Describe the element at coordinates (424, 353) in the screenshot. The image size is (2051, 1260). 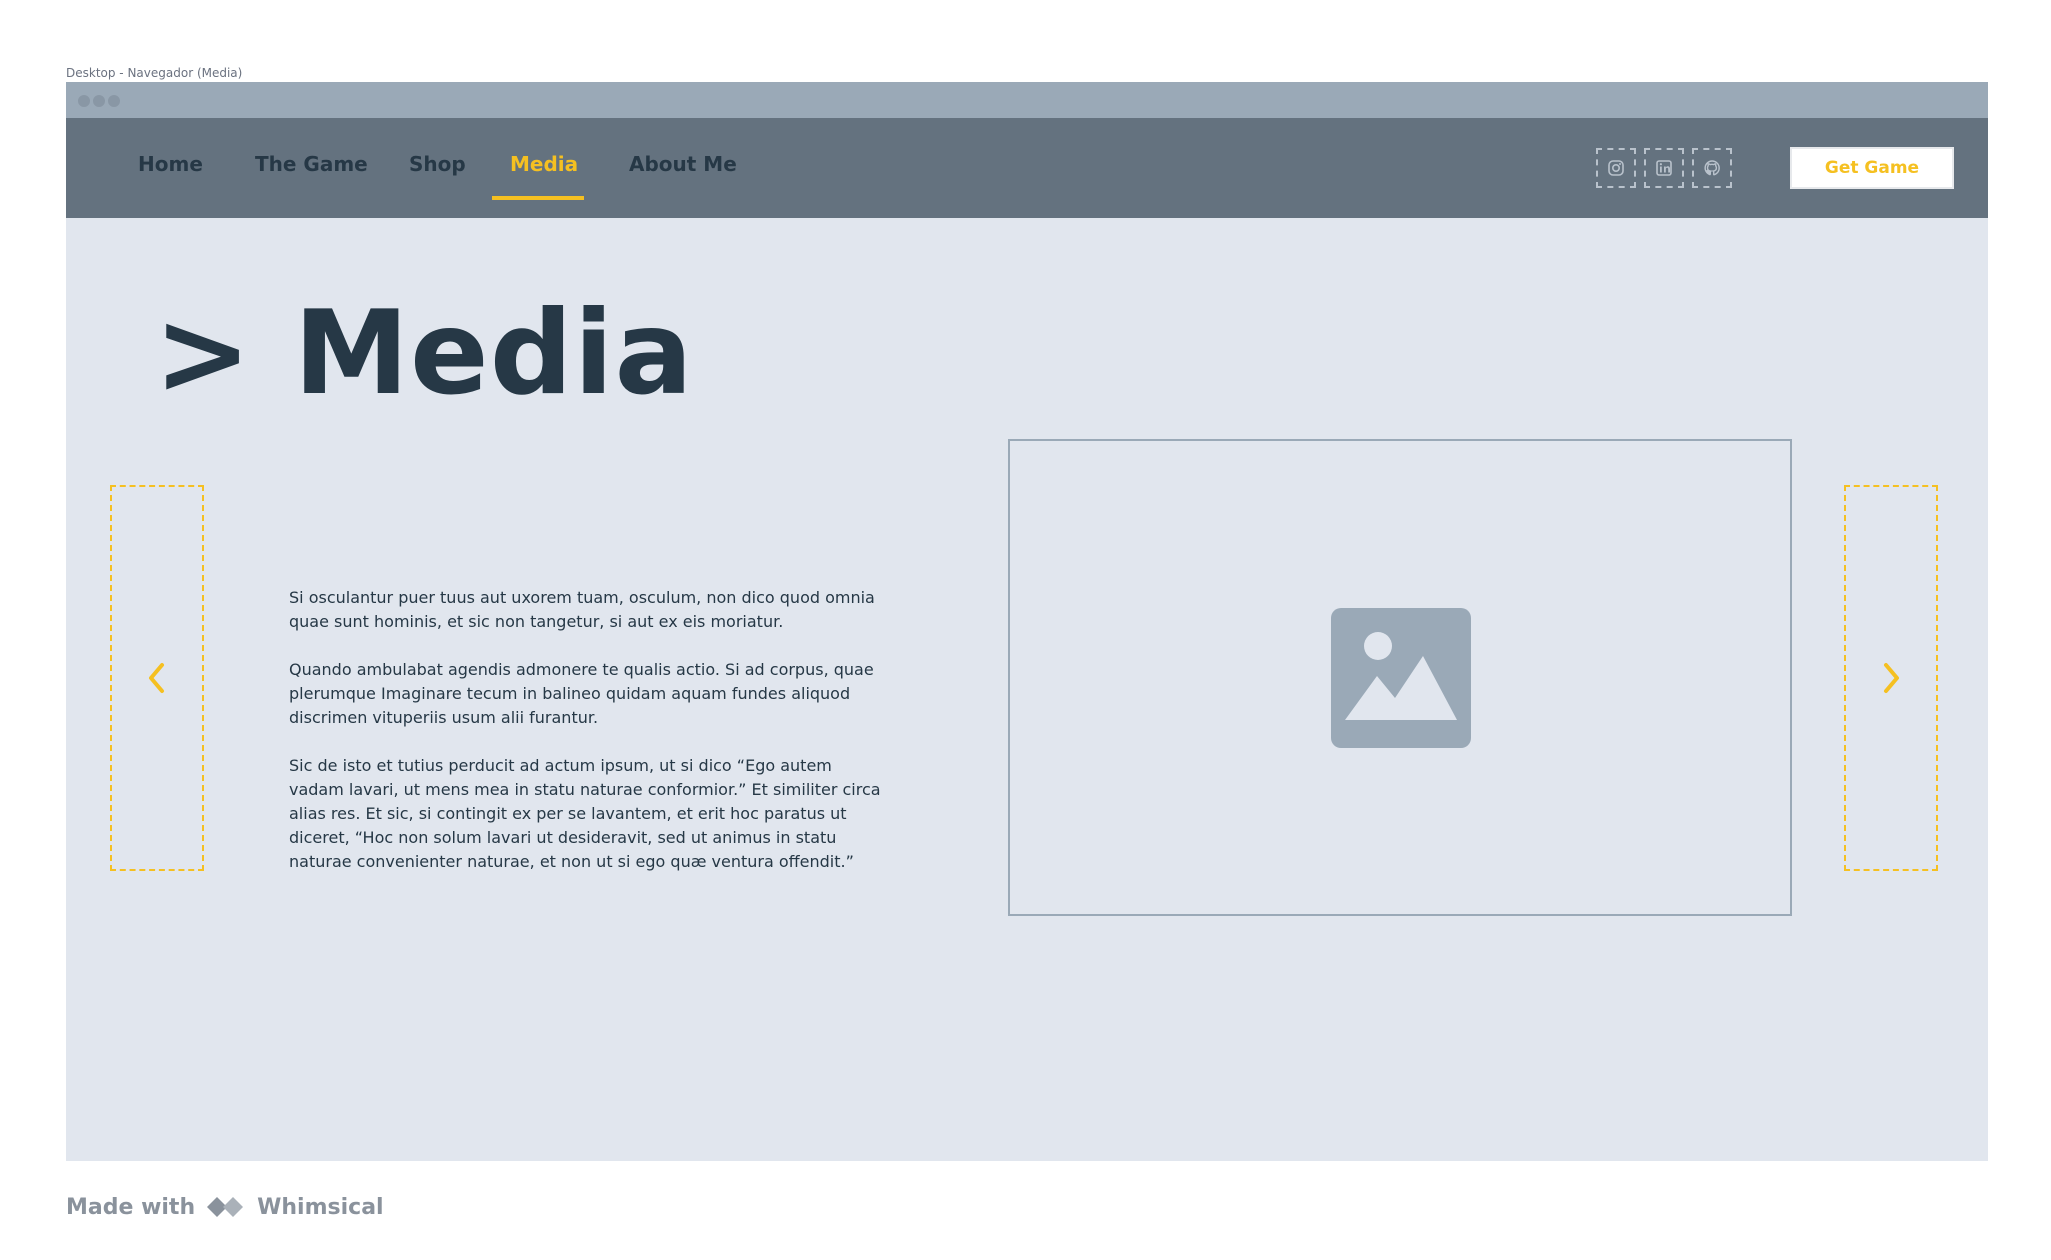
I see `page-title: > Media` at that location.